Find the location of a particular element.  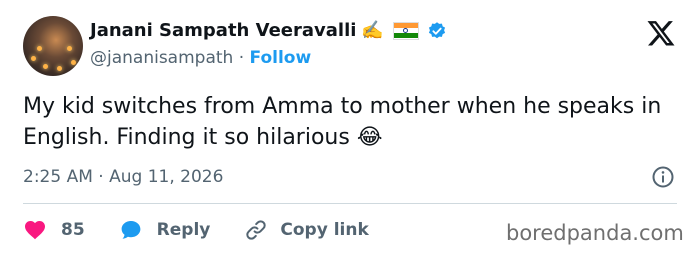

boredpanda-watermark: boredpanda.com is located at coordinates (595, 233).